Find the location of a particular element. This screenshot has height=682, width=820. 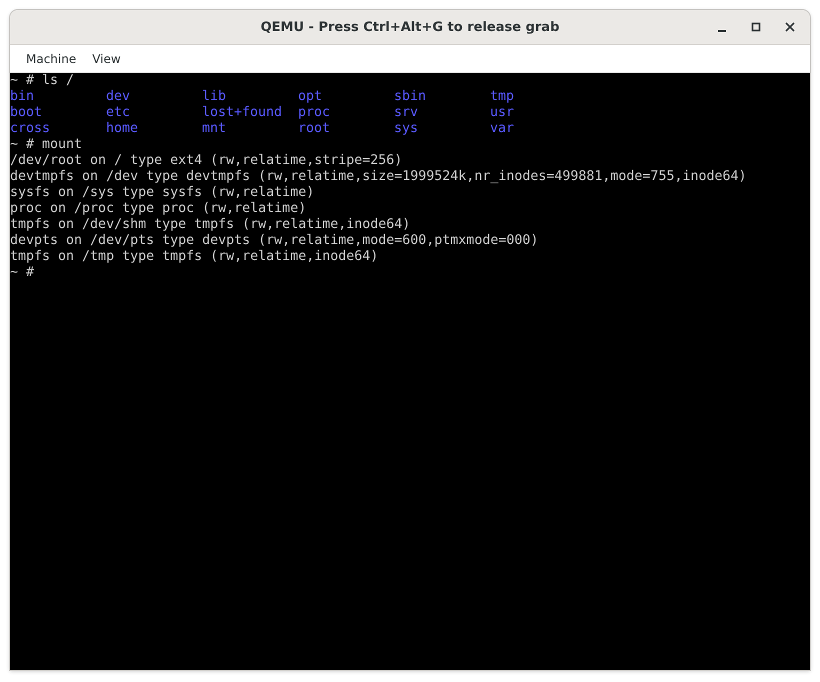

terminal-line: tmpfs on /dev/shm type tmpfs (rw,relatime,inode64) is located at coordinates (210, 225).